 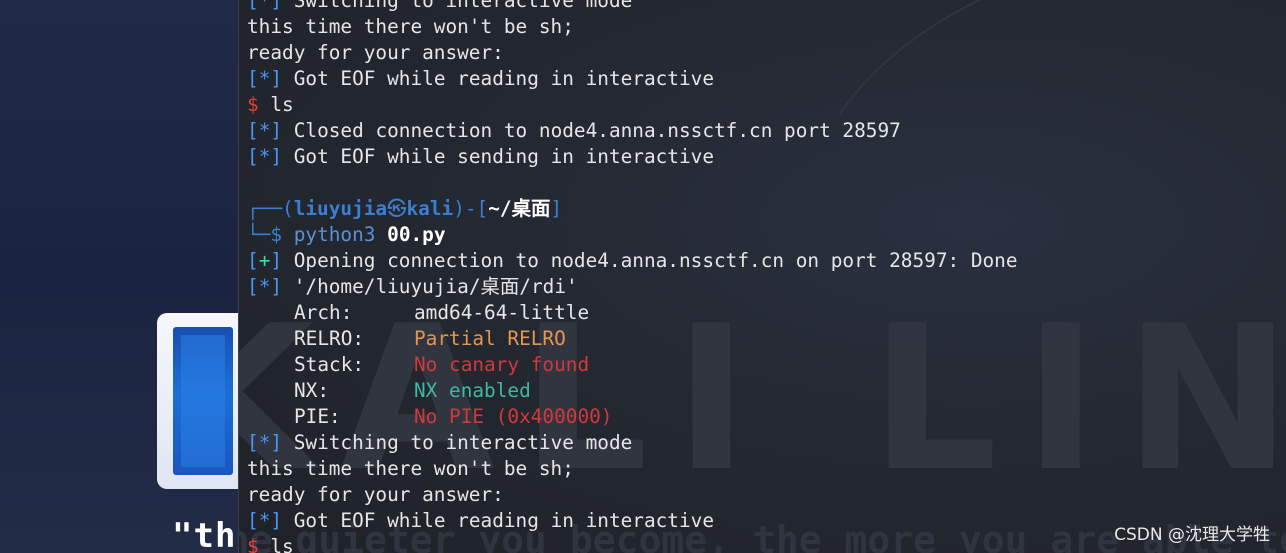 What do you see at coordinates (1192, 535) in the screenshot?
I see `csdn-watermark: CSDN @沈理大学牲` at bounding box center [1192, 535].